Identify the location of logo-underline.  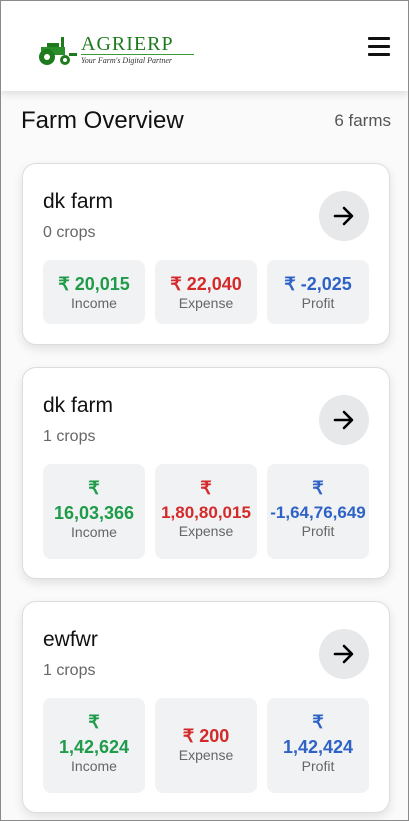
(137, 54).